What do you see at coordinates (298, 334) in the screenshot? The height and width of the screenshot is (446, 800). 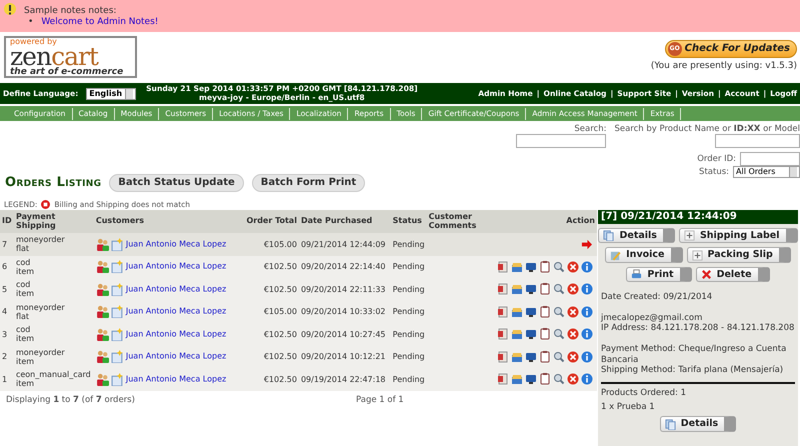 I see `order-row: 3 cod item Juan Antonio Meca Lopez €102.50 09/20/2014 10:27:45 Pending` at bounding box center [298, 334].